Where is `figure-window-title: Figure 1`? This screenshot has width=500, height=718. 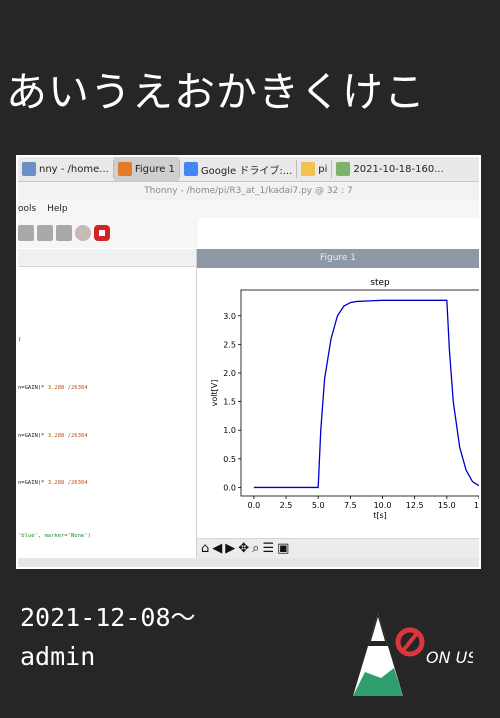 figure-window-title: Figure 1 is located at coordinates (338, 258).